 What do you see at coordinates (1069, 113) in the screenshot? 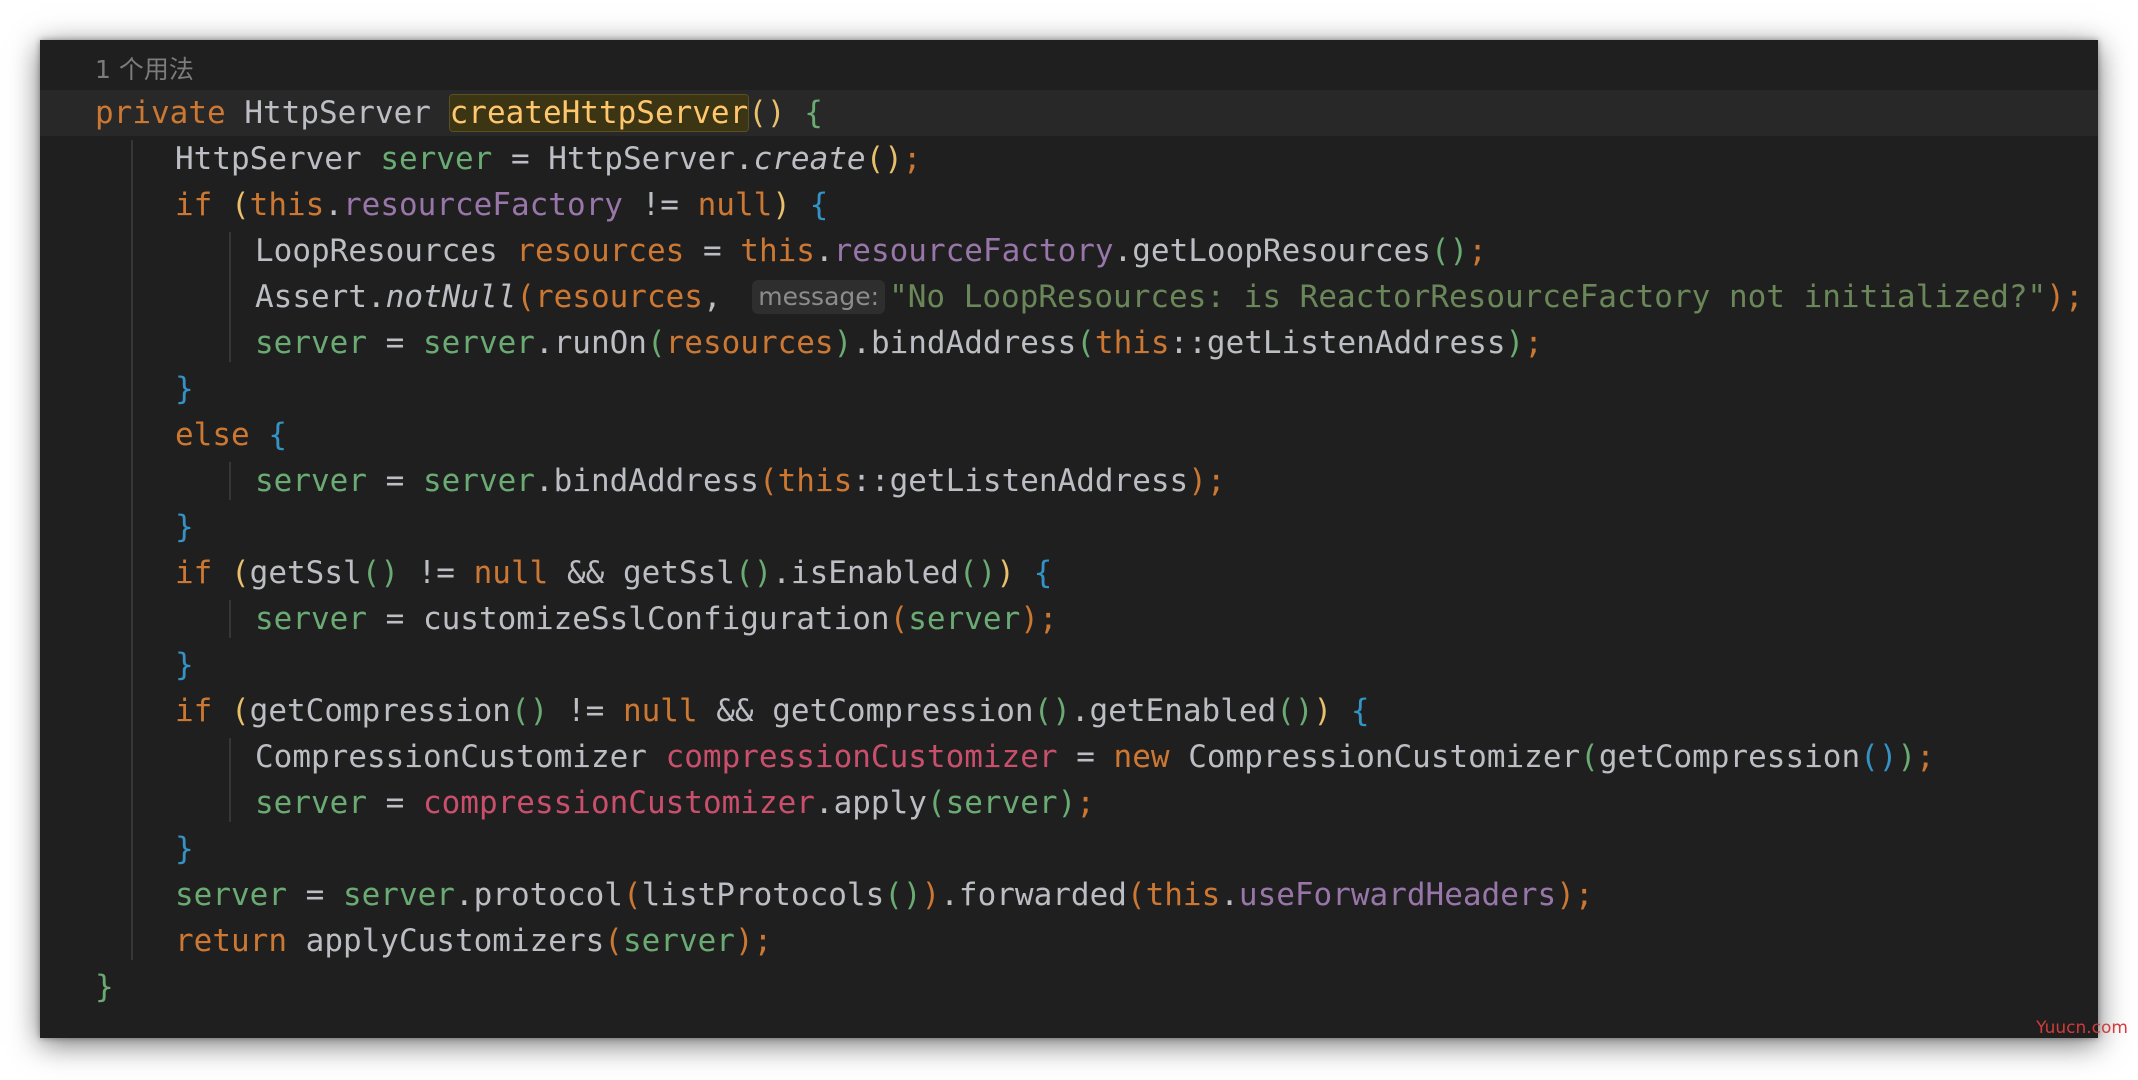
I see `code-line: private HttpServer createHttpServer() {` at bounding box center [1069, 113].